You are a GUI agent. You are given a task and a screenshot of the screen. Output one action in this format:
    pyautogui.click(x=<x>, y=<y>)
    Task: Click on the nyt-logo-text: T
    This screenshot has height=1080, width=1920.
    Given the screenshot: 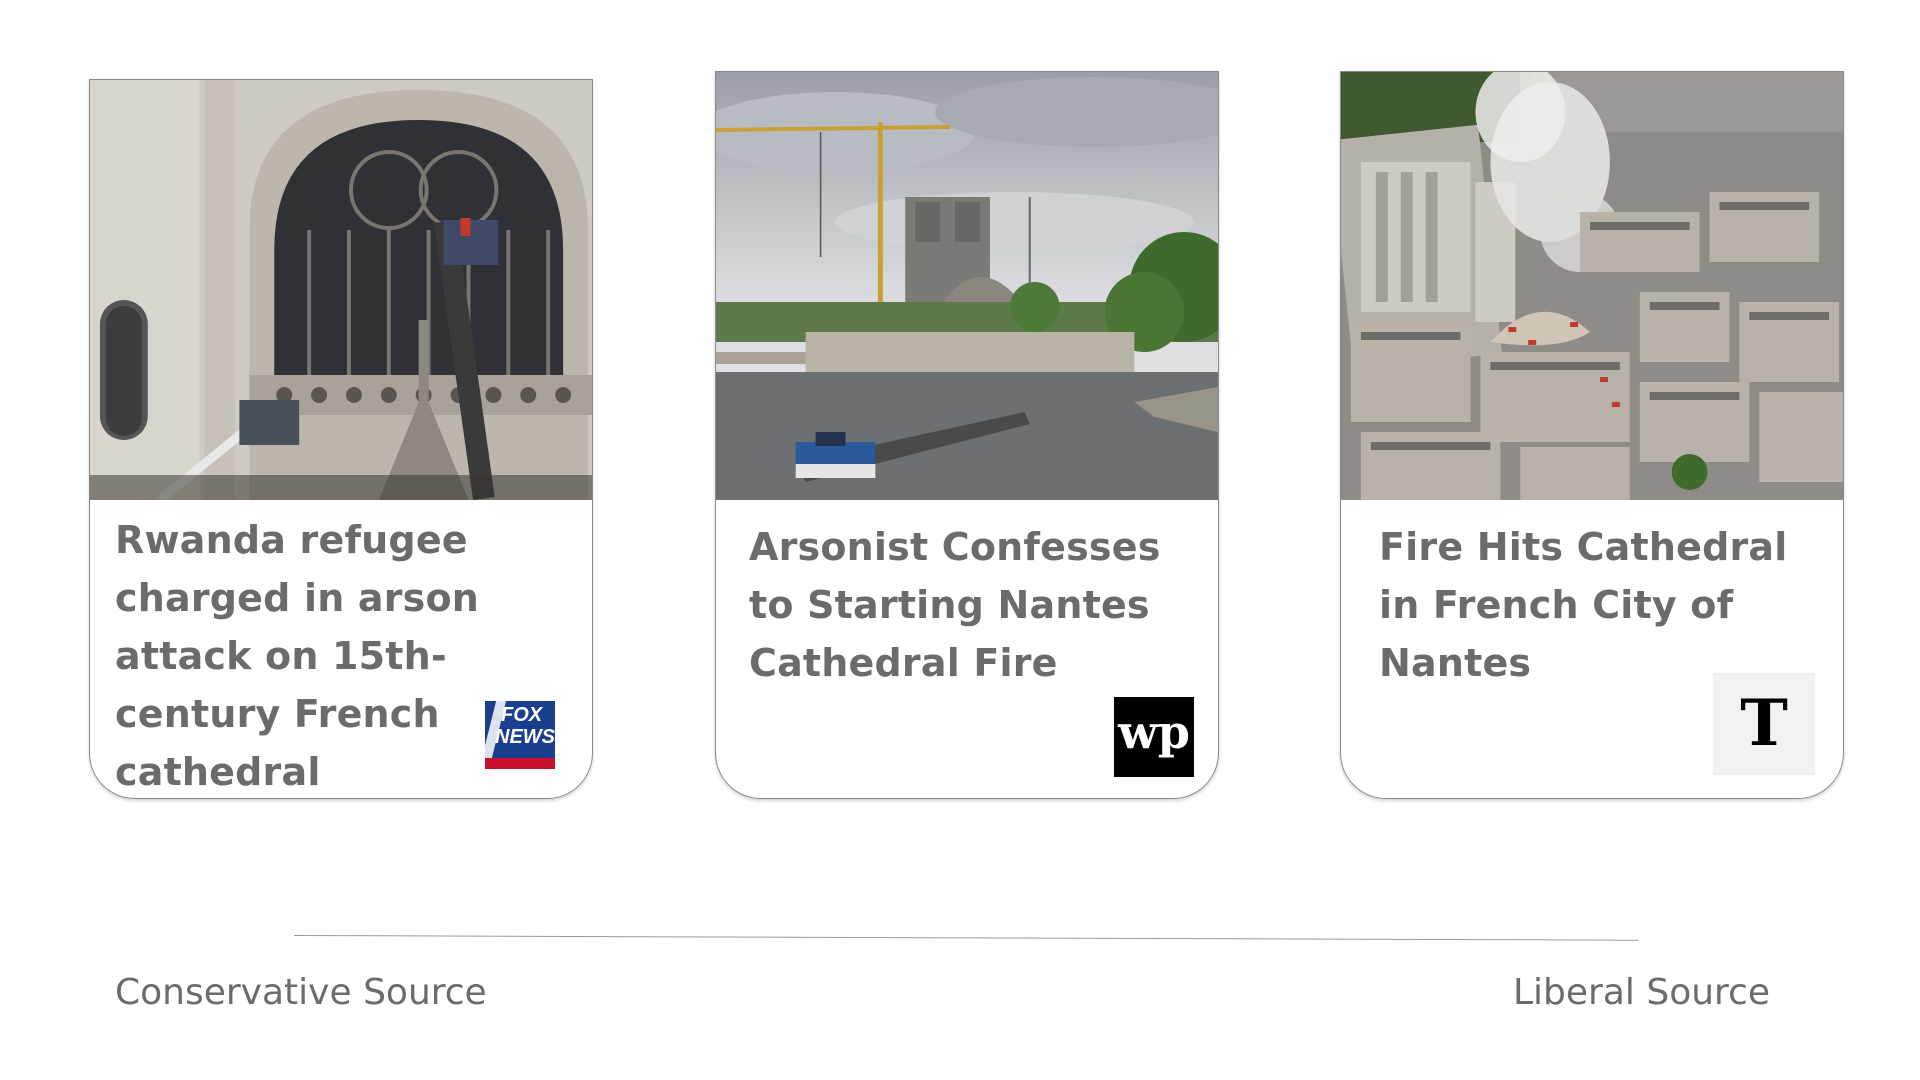 What is the action you would take?
    pyautogui.click(x=1764, y=723)
    